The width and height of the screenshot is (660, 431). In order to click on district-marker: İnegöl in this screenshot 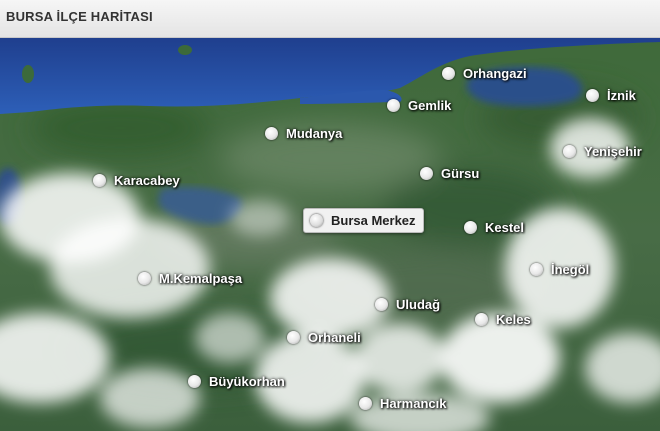, I will do `click(559, 269)`.